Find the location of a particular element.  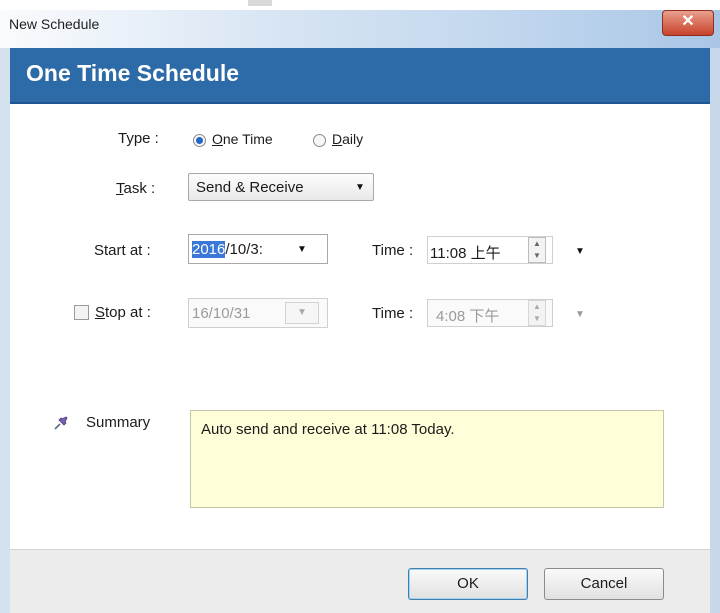

dialog-header: One Time Schedule is located at coordinates (360, 76).